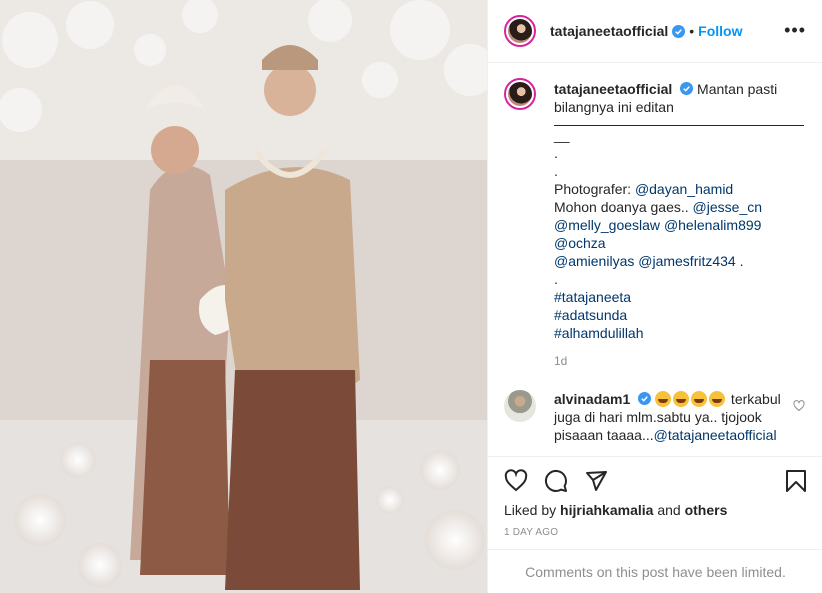 The width and height of the screenshot is (822, 593). What do you see at coordinates (706, 510) in the screenshot?
I see `liked-by-others-link: others` at bounding box center [706, 510].